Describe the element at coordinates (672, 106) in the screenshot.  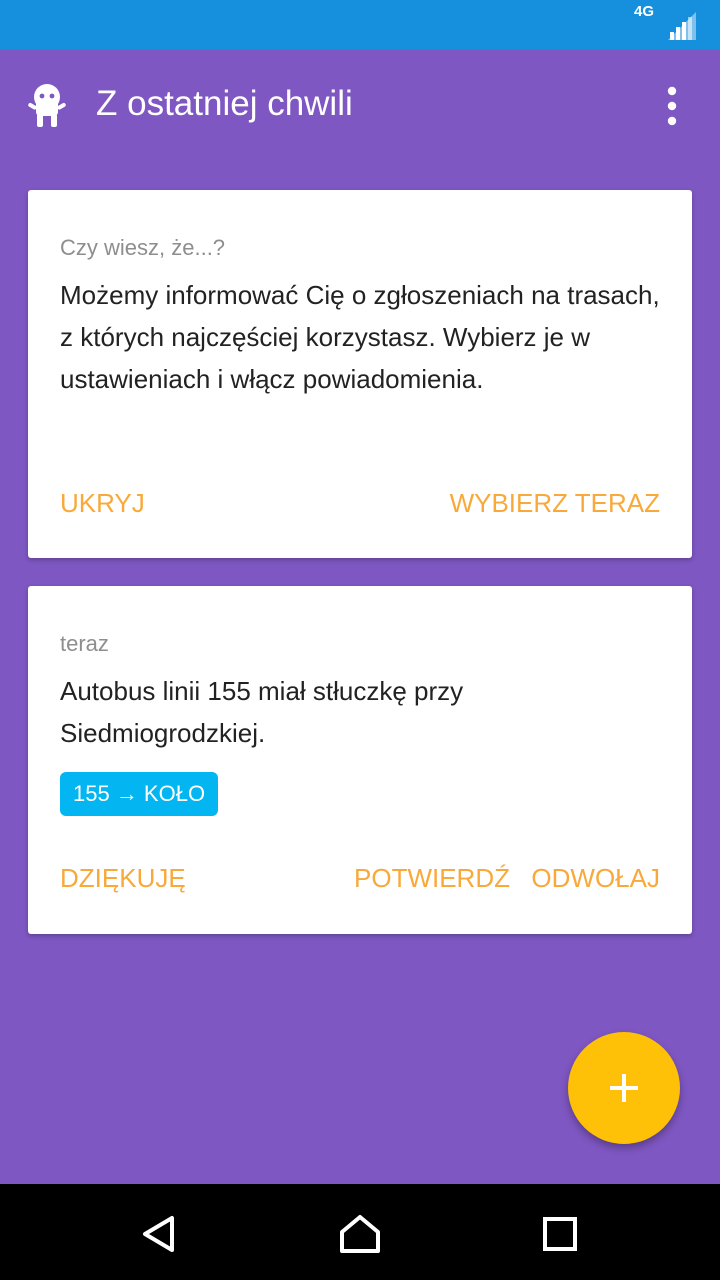
I see `more-vert-icon` at that location.